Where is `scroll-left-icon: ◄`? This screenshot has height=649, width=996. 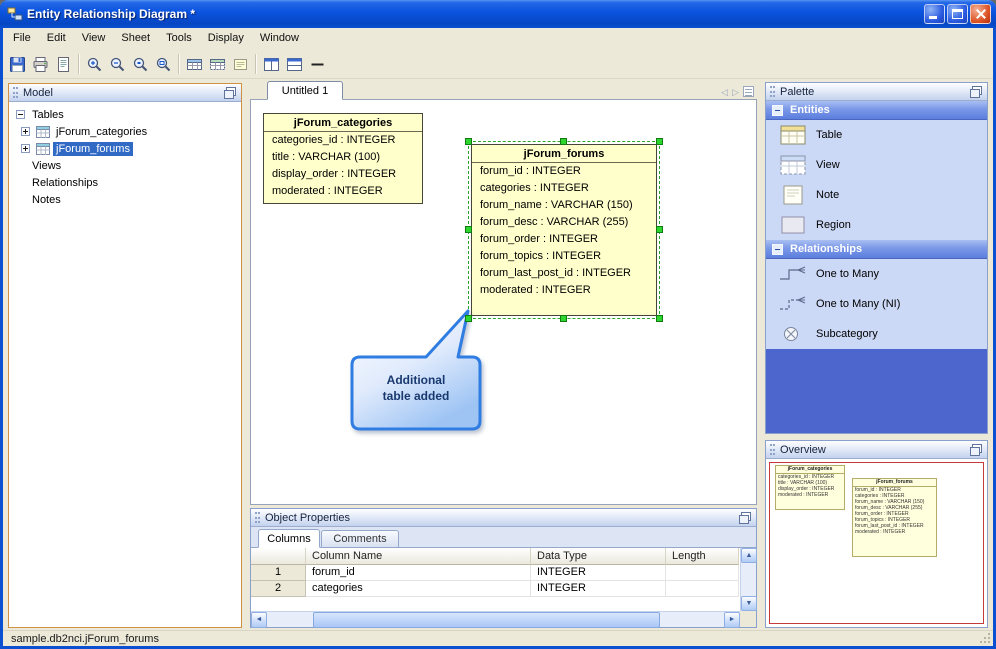 scroll-left-icon: ◄ is located at coordinates (259, 619).